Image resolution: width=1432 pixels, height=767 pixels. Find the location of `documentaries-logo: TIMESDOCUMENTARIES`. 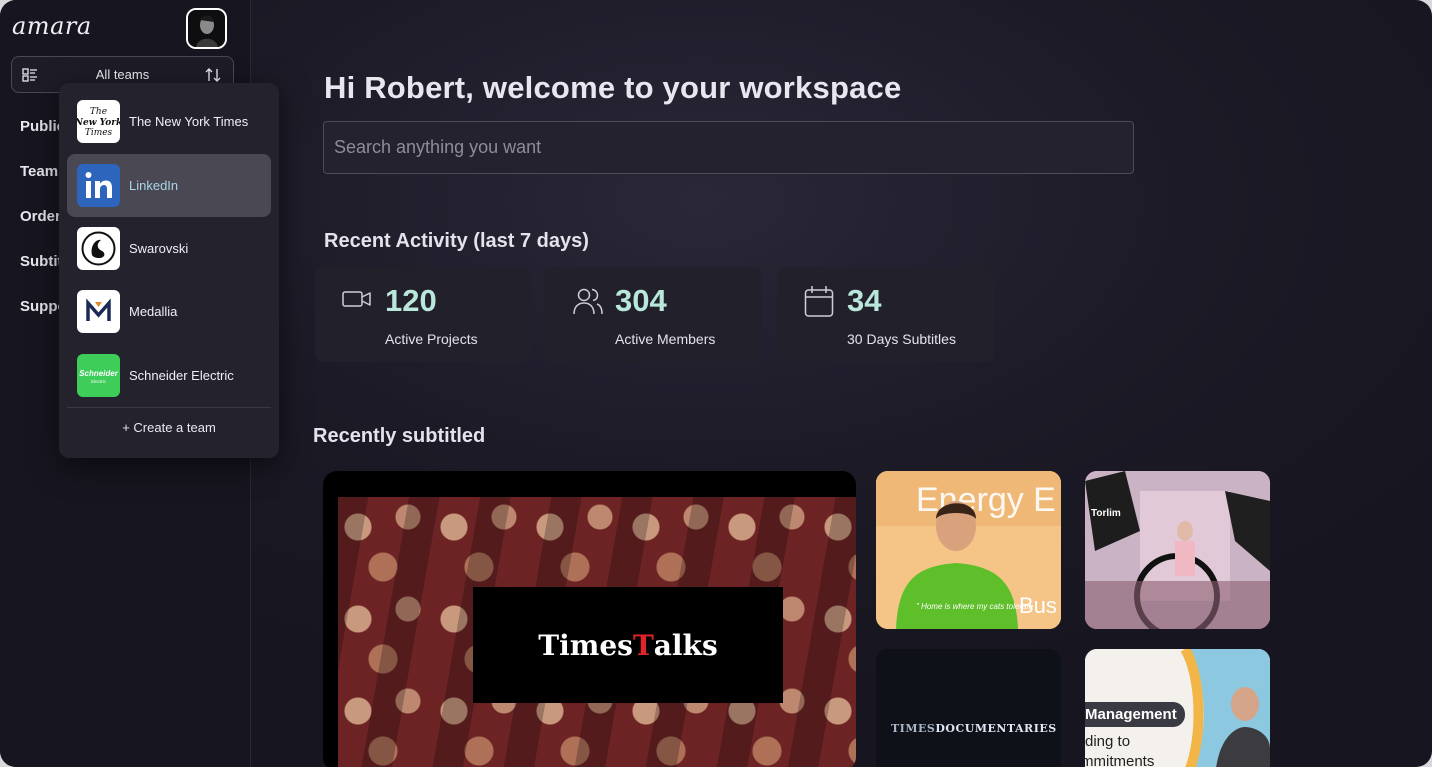

documentaries-logo: TIMESDOCUMENTARIES is located at coordinates (974, 728).